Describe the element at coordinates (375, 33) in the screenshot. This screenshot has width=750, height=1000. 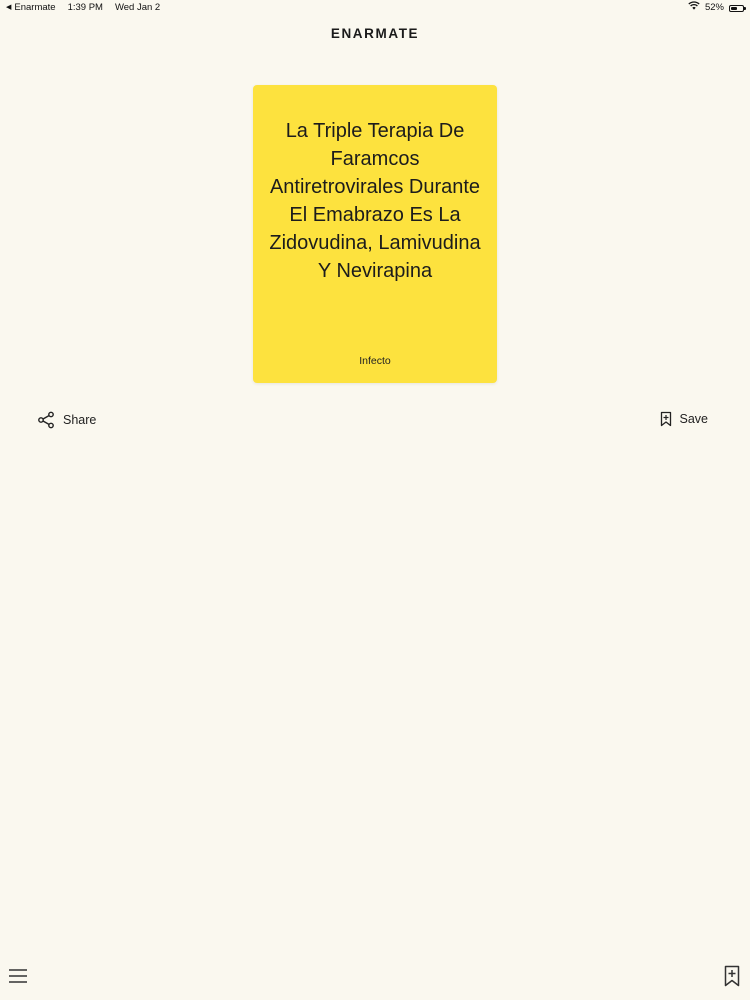
I see `app-title: ENARMATE` at that location.